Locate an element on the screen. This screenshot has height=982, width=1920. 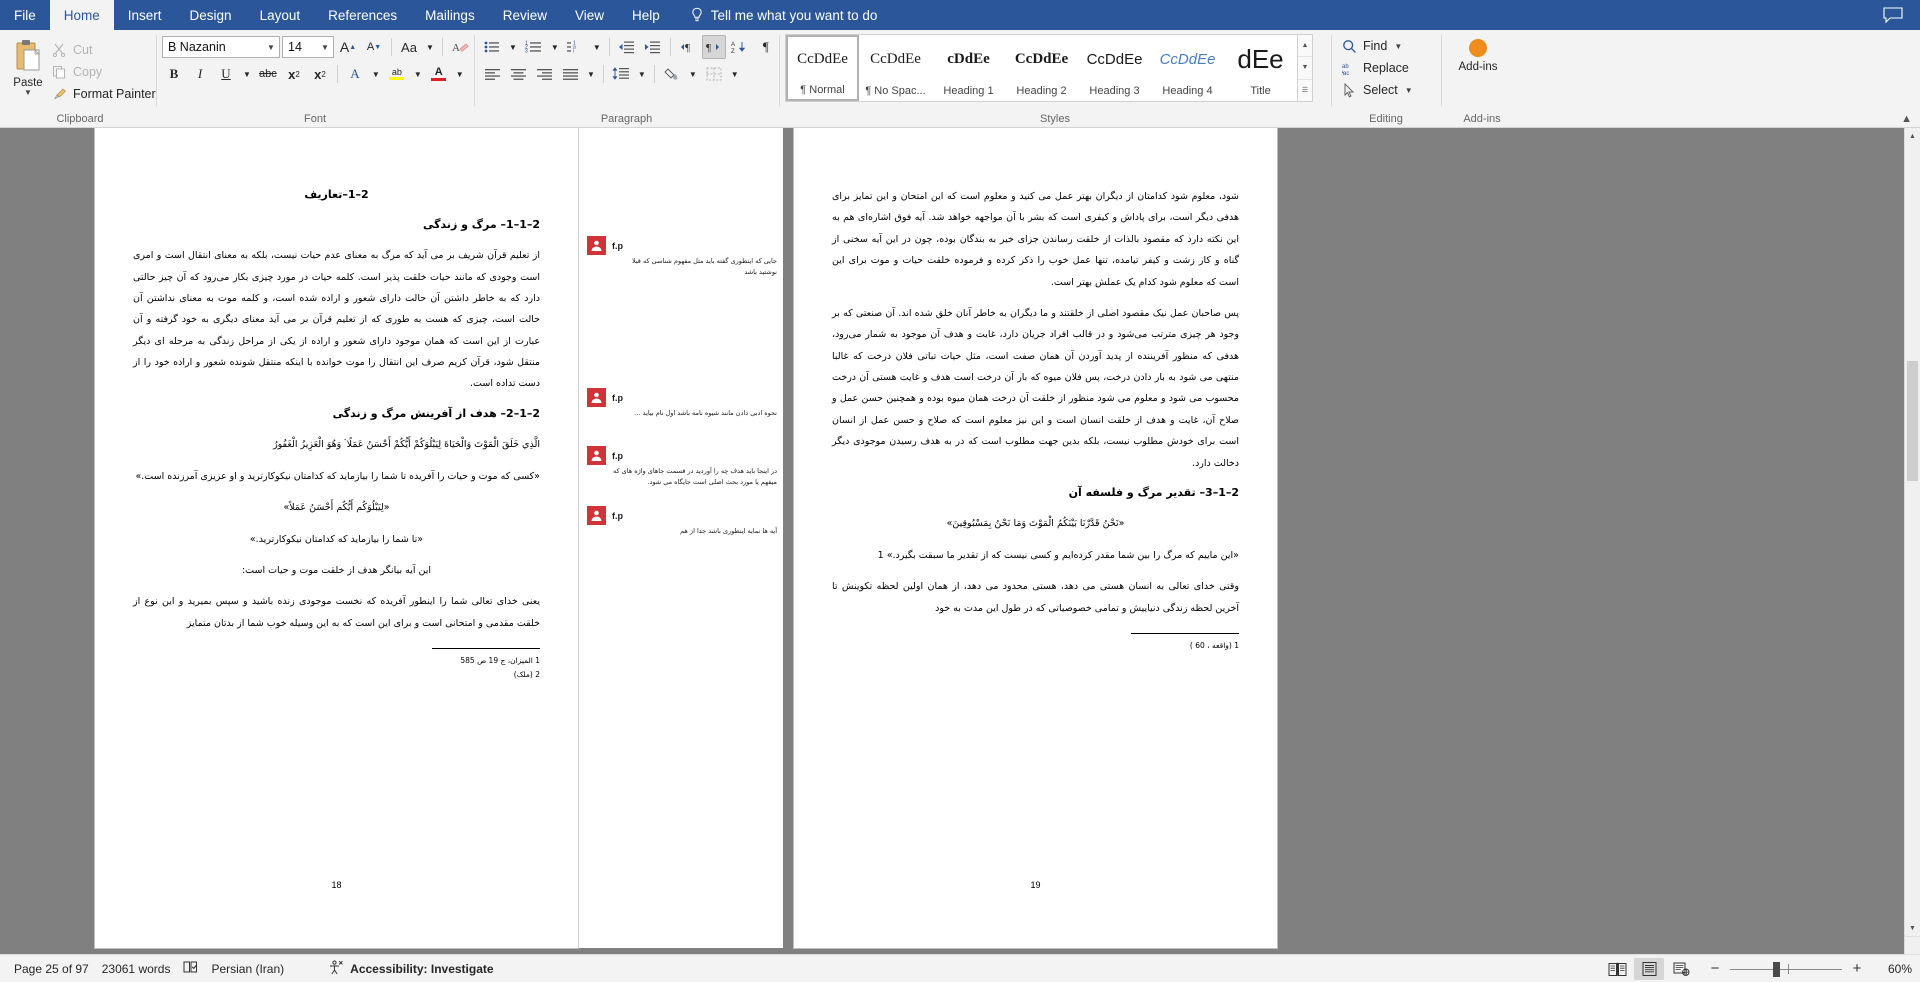
borders-caret: ▼ is located at coordinates (735, 74).